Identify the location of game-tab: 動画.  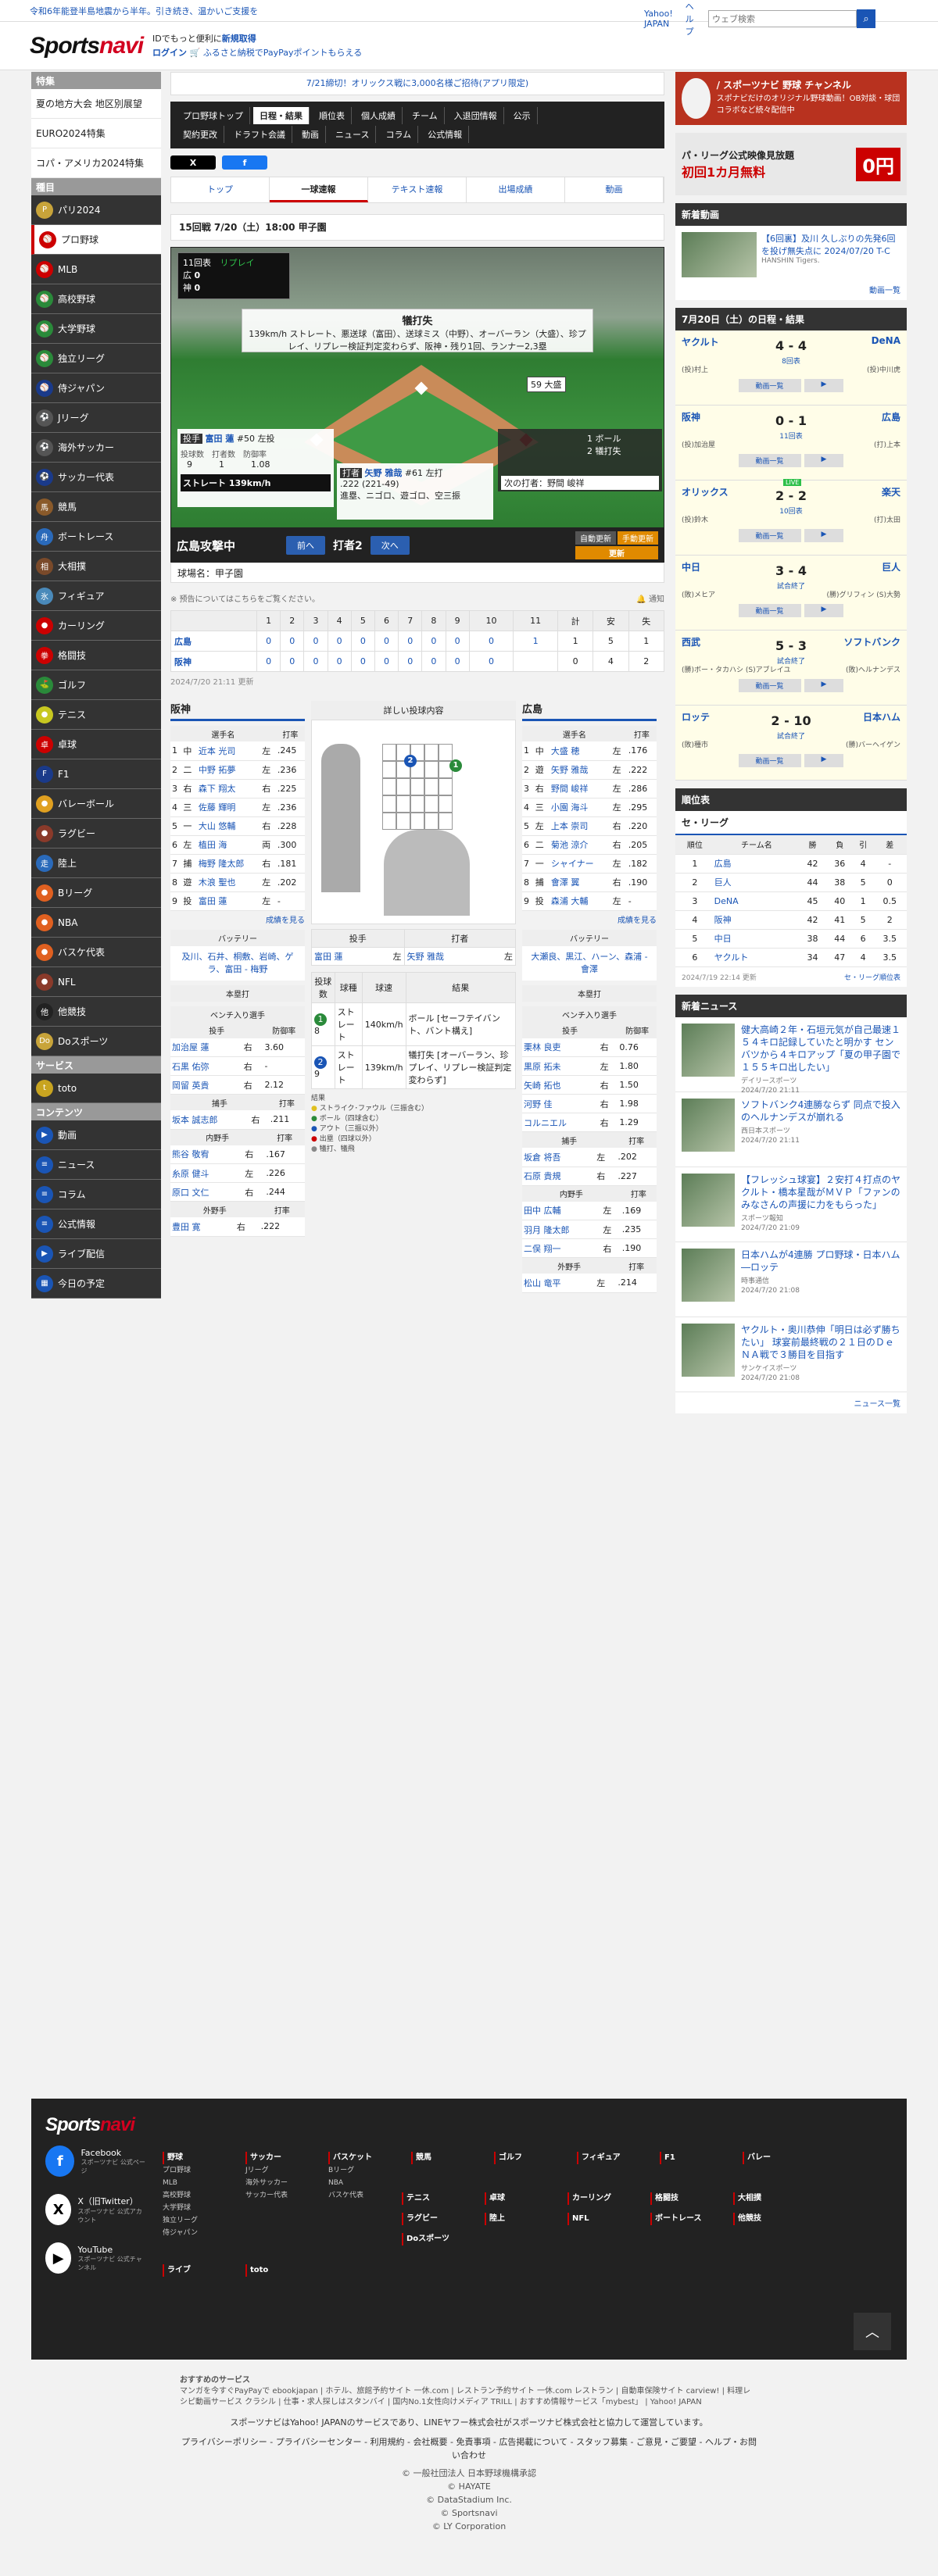
(614, 190).